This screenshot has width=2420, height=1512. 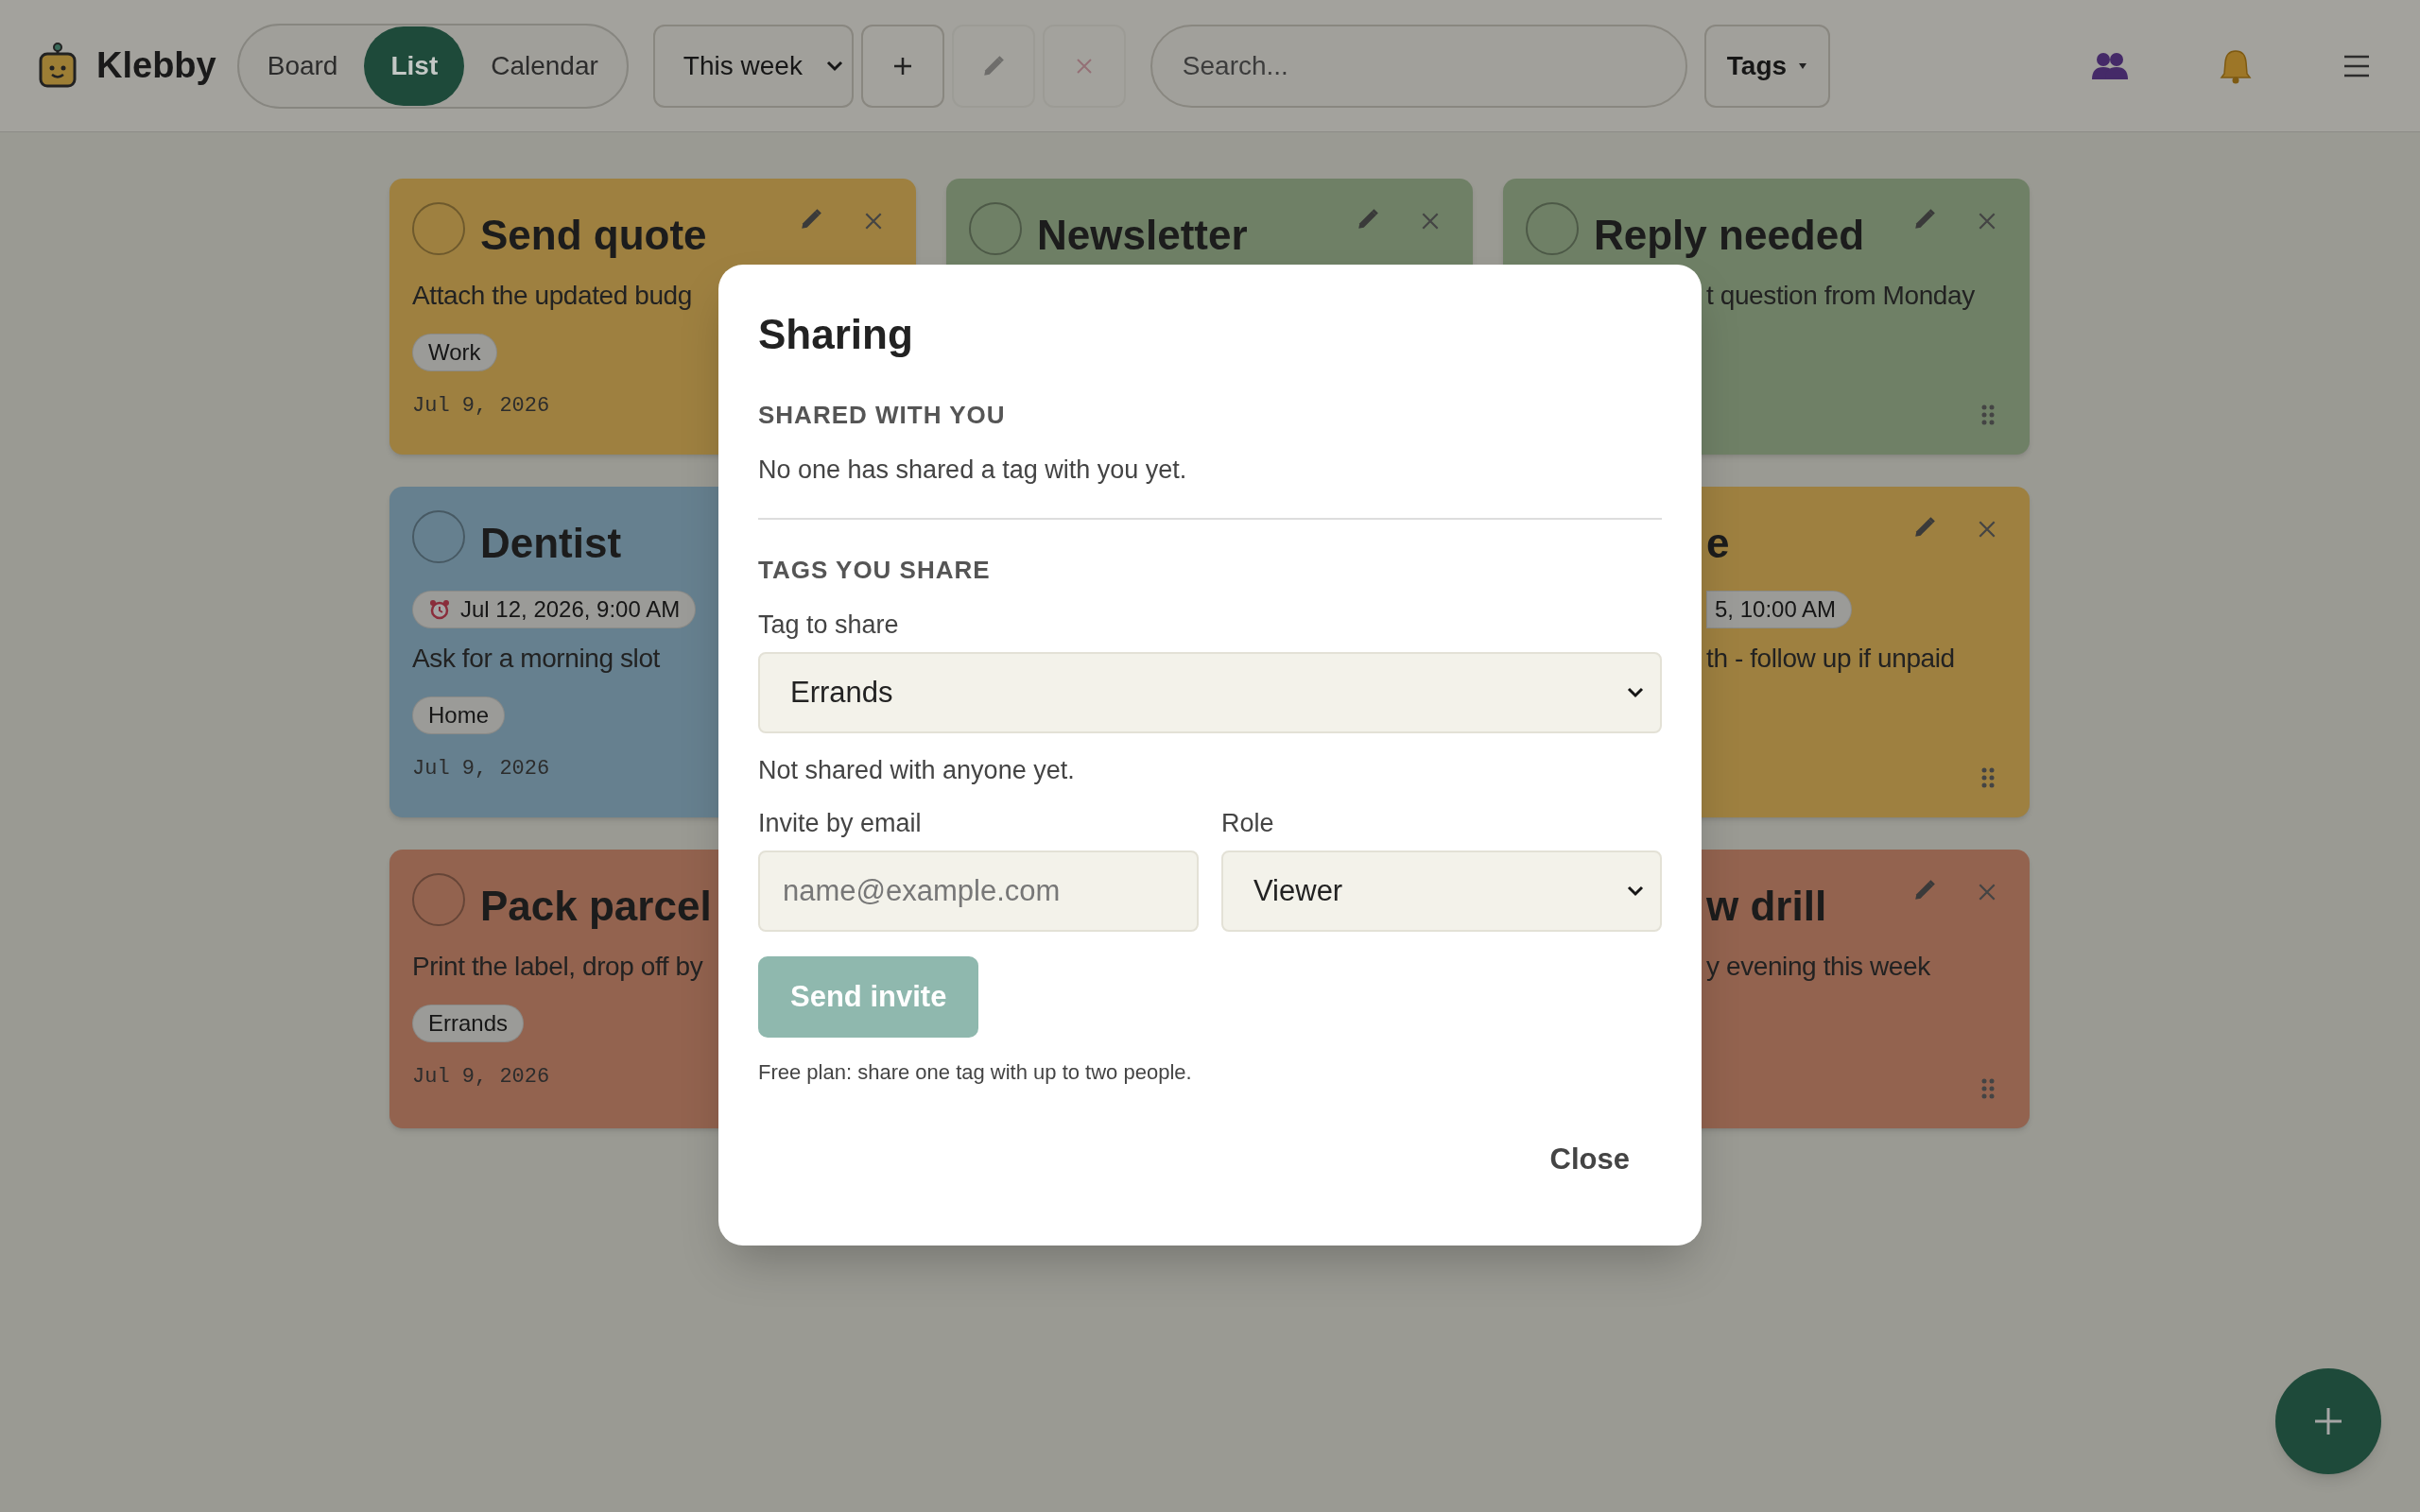 I want to click on card-description: th - follow up if unpaid, so click(x=1830, y=659).